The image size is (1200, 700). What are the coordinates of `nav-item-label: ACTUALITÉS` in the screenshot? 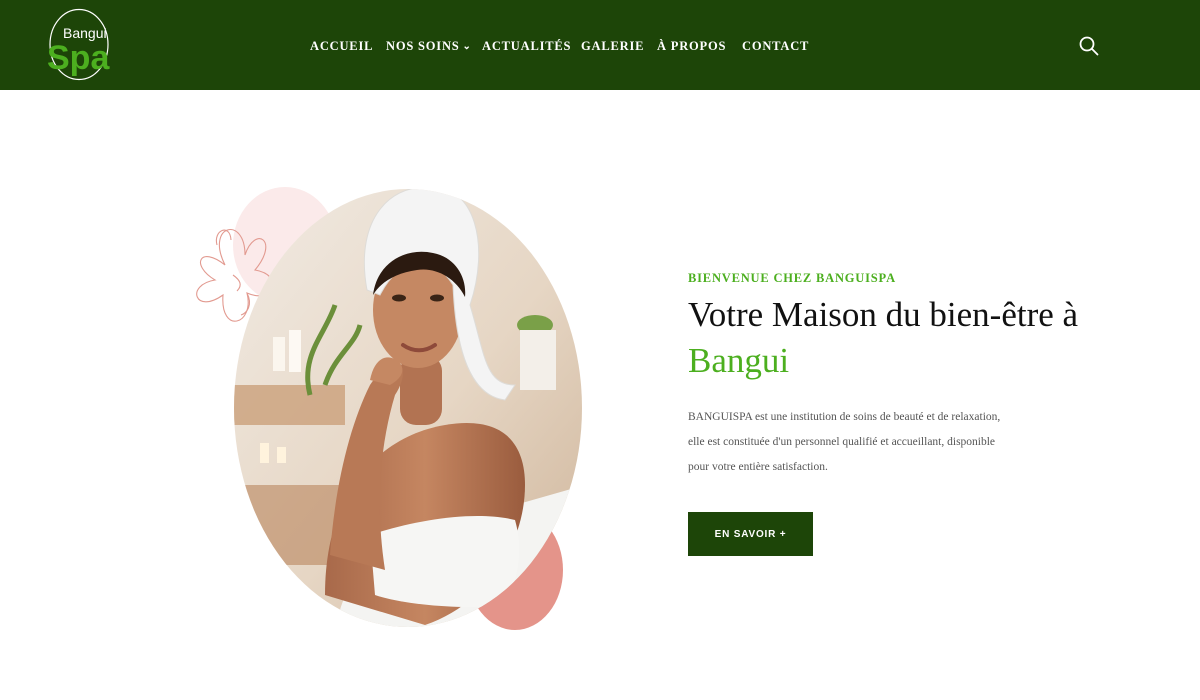 It's located at (527, 46).